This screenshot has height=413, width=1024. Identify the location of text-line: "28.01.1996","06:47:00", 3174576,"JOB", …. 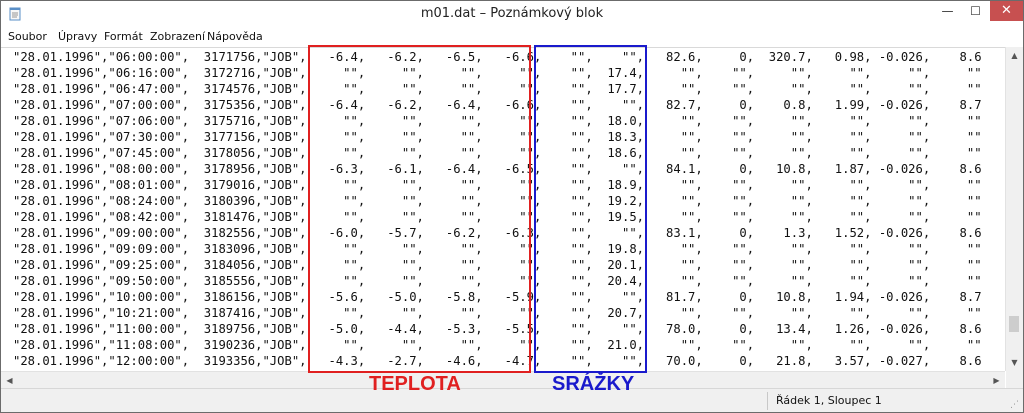
(497, 89).